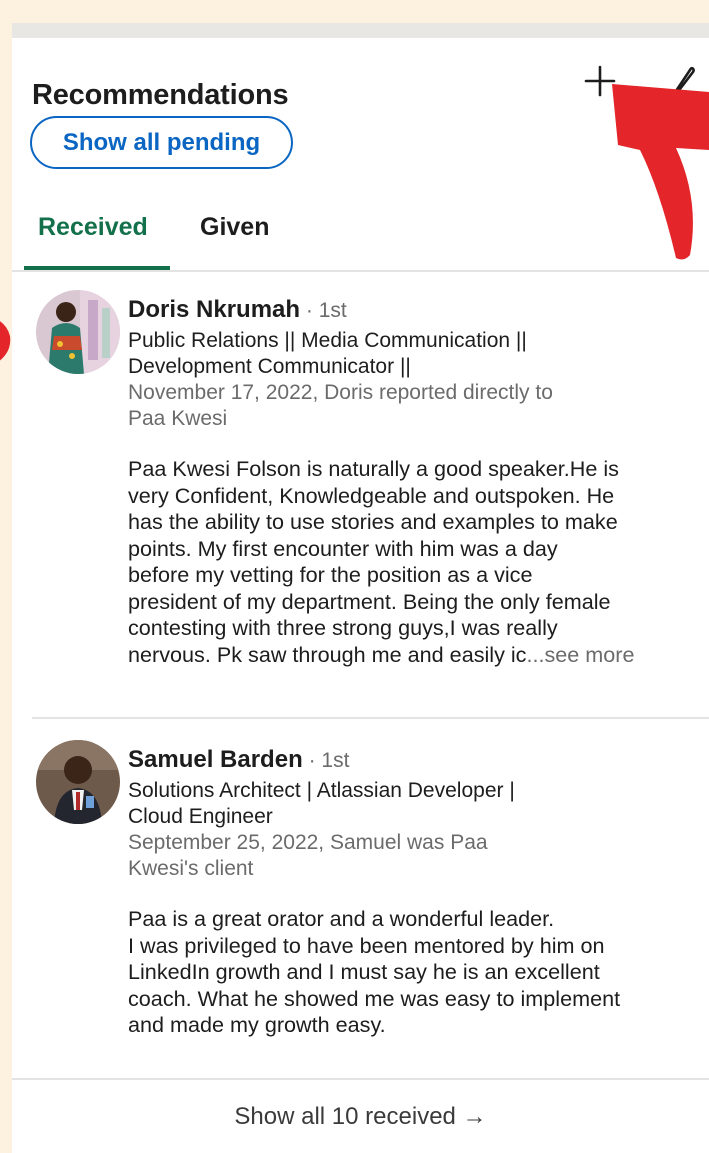  What do you see at coordinates (360, 1117) in the screenshot?
I see `show-all-received-link: Show all 10 received →` at bounding box center [360, 1117].